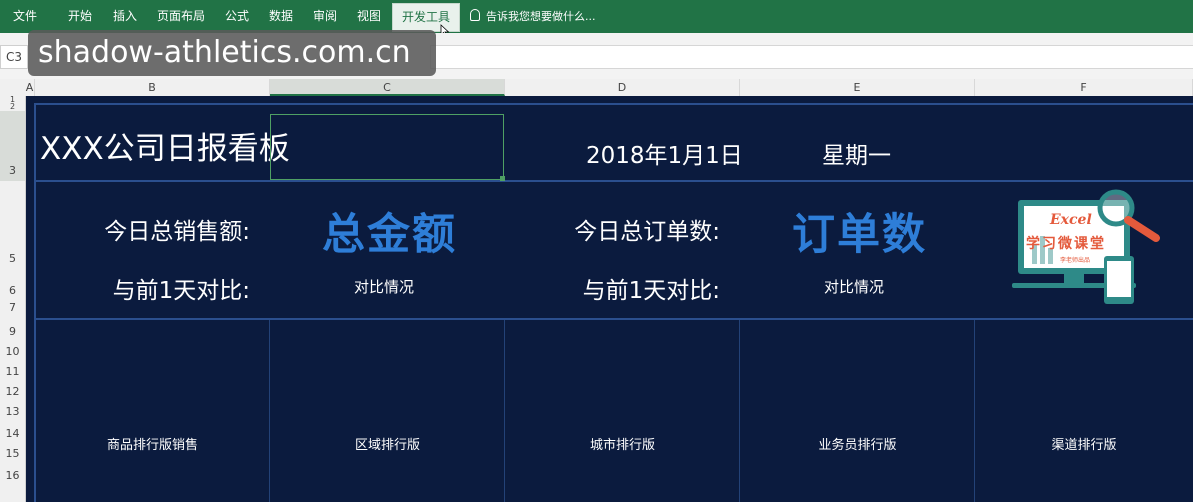 The image size is (1193, 502). What do you see at coordinates (12, 454) in the screenshot?
I see `row-header-15: 15` at bounding box center [12, 454].